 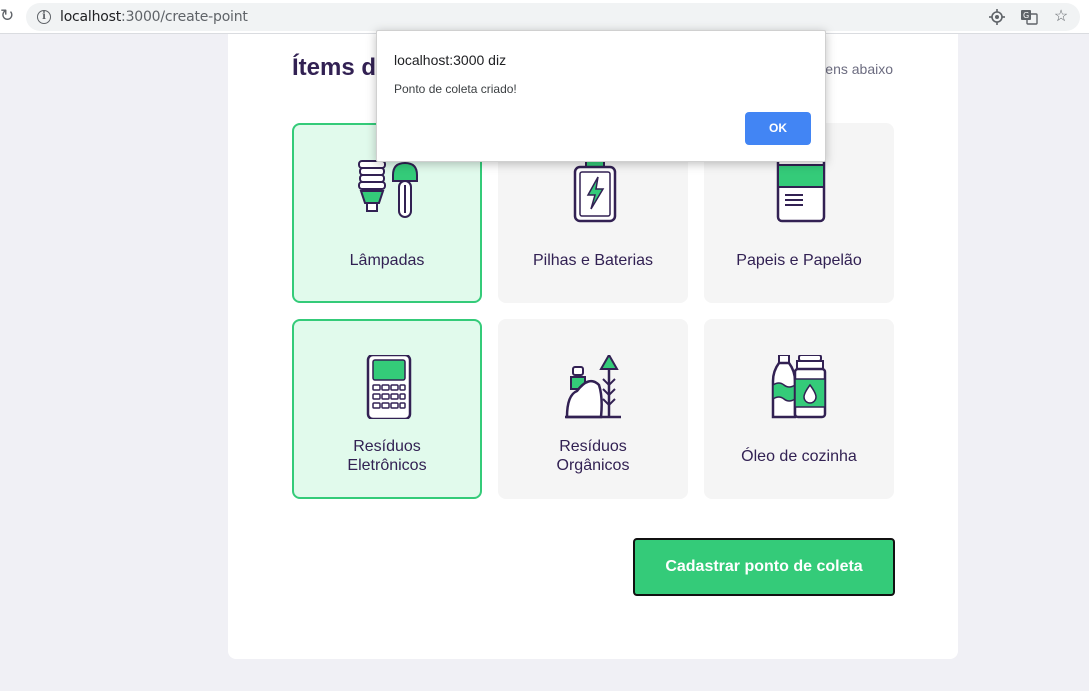 What do you see at coordinates (8, 16) in the screenshot?
I see `reload-icon: ↻` at bounding box center [8, 16].